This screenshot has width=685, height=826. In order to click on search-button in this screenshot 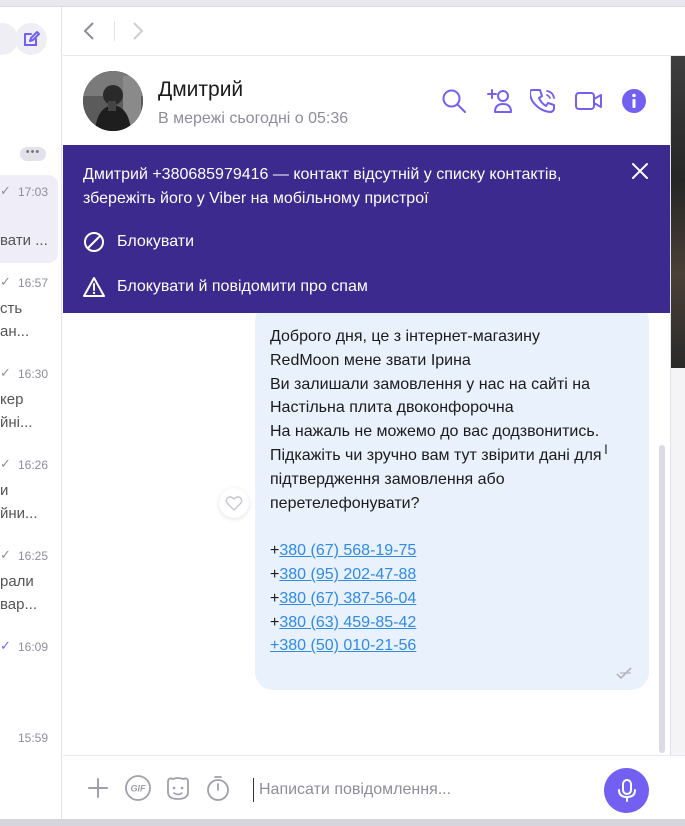, I will do `click(454, 101)`.